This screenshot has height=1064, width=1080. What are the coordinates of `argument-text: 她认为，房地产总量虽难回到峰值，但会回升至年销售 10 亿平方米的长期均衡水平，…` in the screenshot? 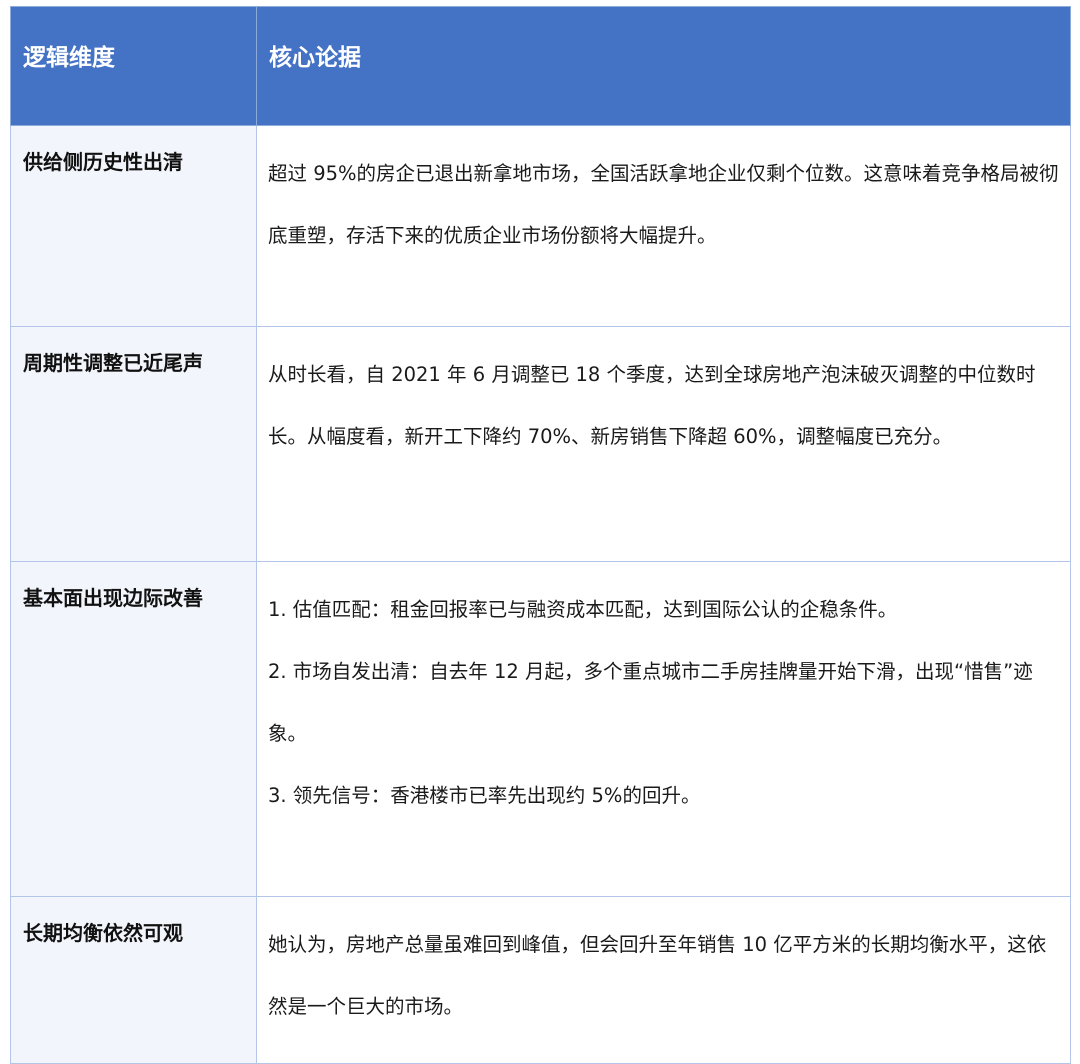 It's located at (657, 975).